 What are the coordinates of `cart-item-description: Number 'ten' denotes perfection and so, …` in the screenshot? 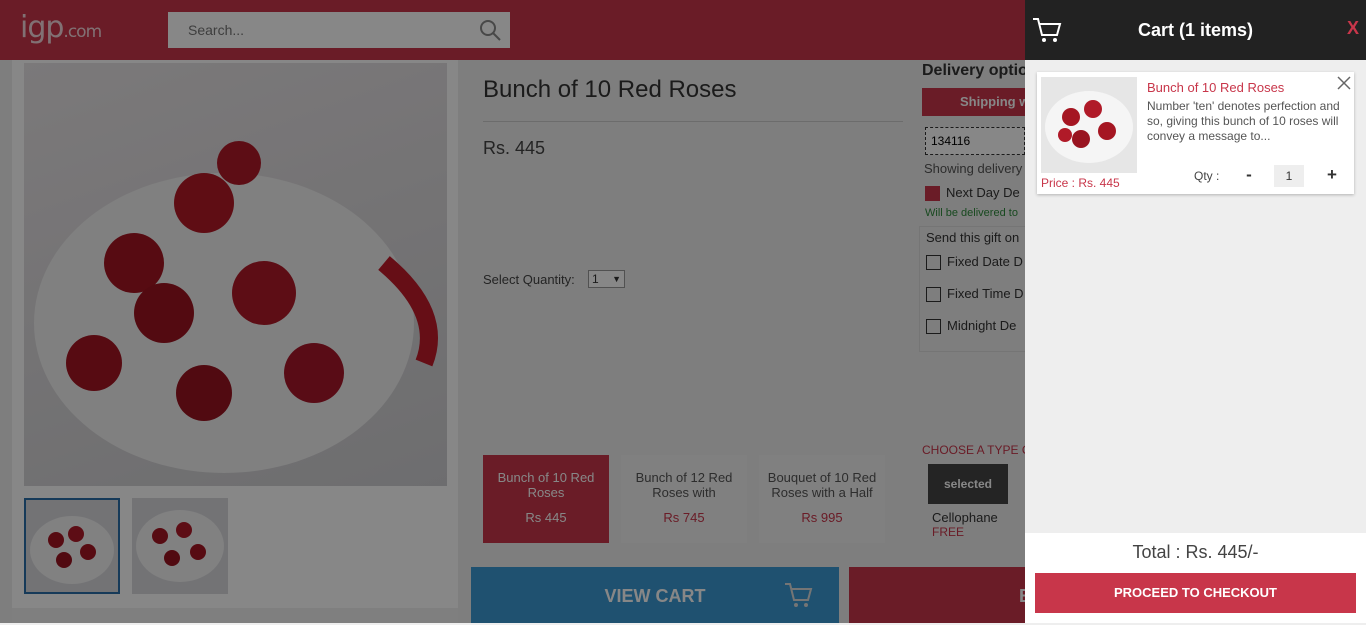 It's located at (1243, 121).